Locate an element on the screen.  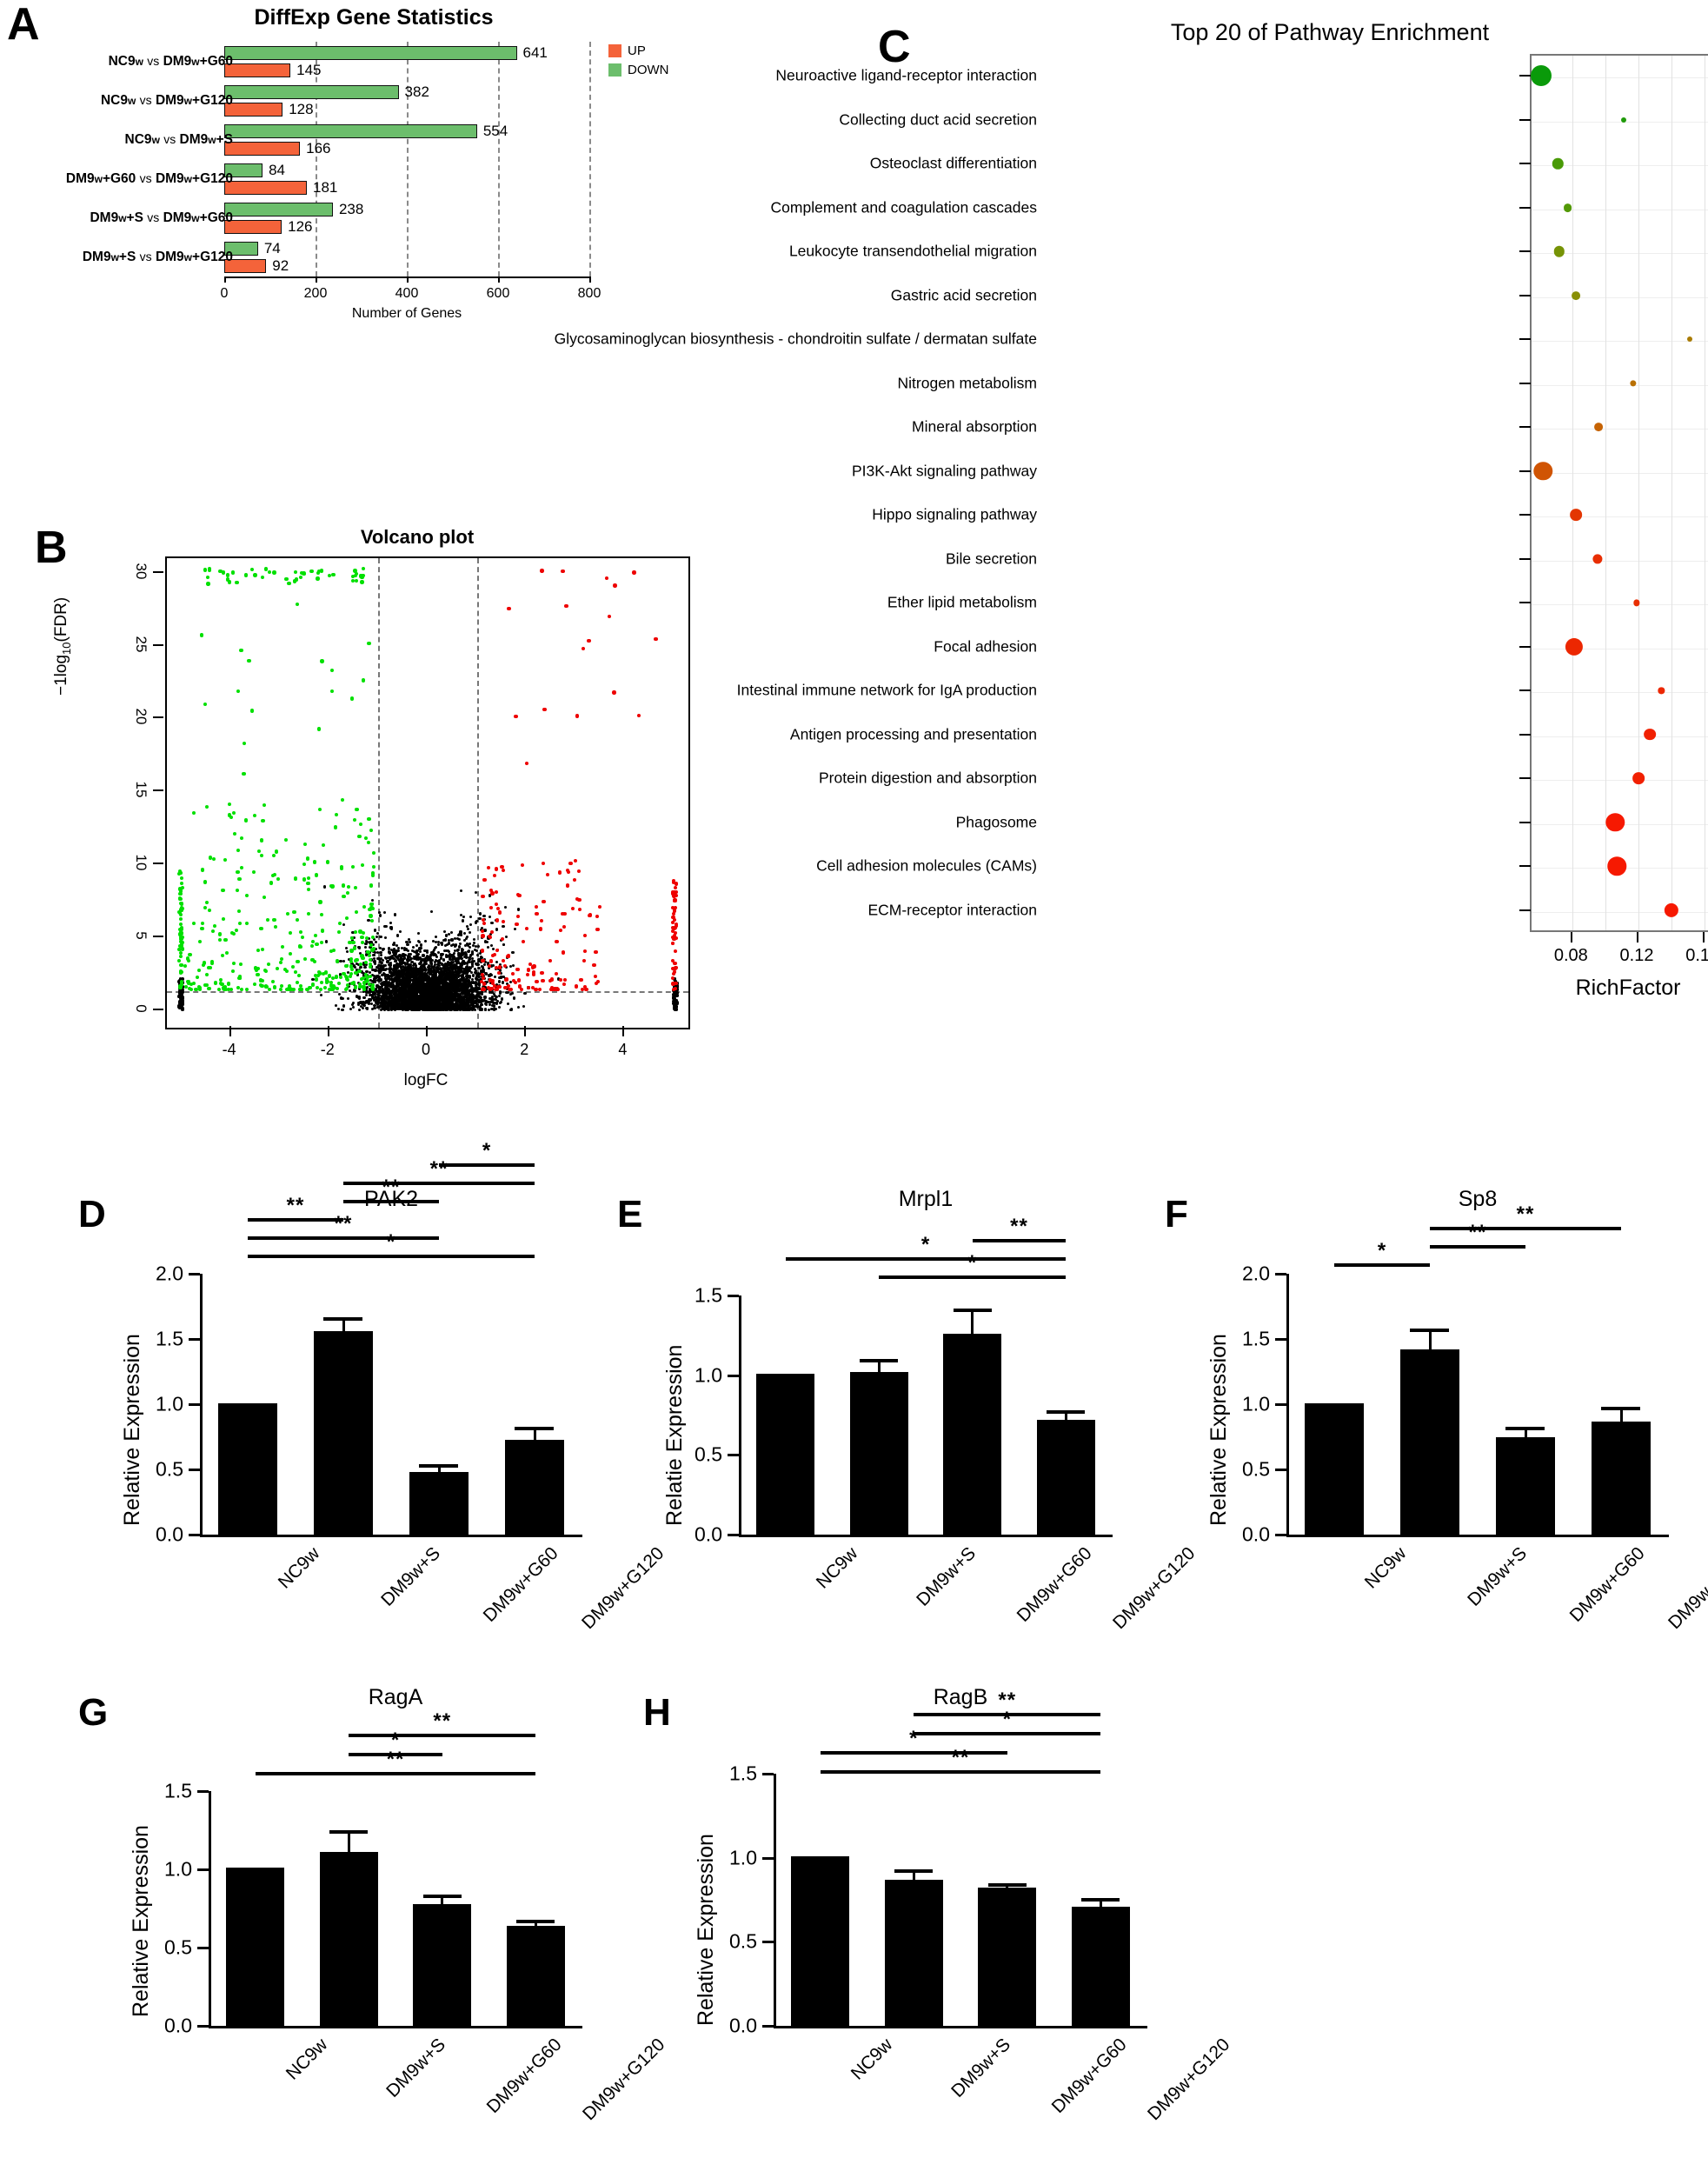
panel-a-value-down: 84 is located at coordinates (277, 169).